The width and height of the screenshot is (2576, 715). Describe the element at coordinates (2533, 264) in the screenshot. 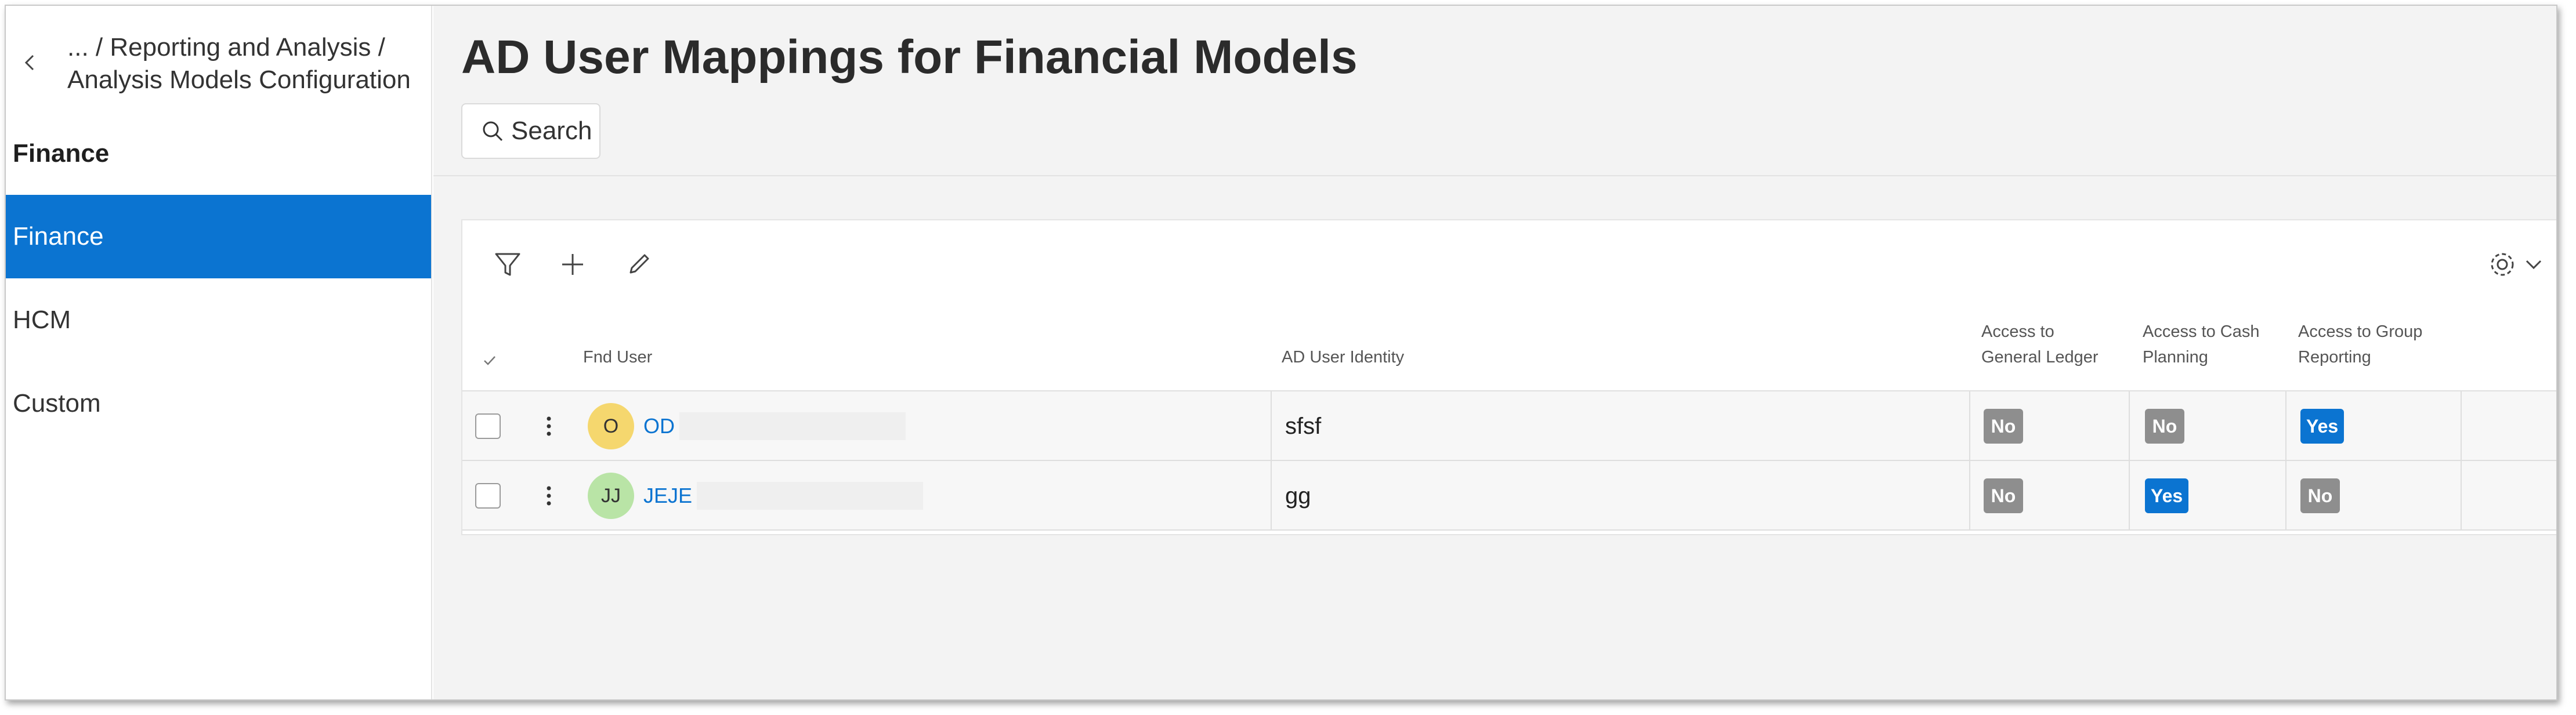

I see `chevron-down-icon` at that location.